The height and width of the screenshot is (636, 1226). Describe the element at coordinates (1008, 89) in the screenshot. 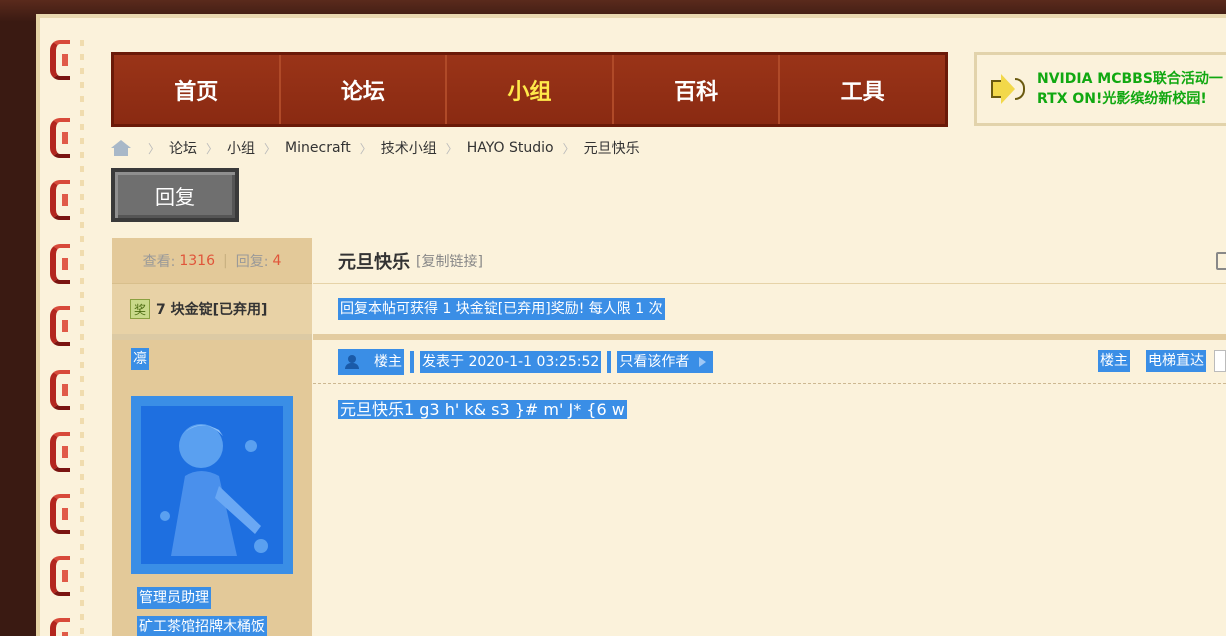

I see `speaker-icon` at that location.